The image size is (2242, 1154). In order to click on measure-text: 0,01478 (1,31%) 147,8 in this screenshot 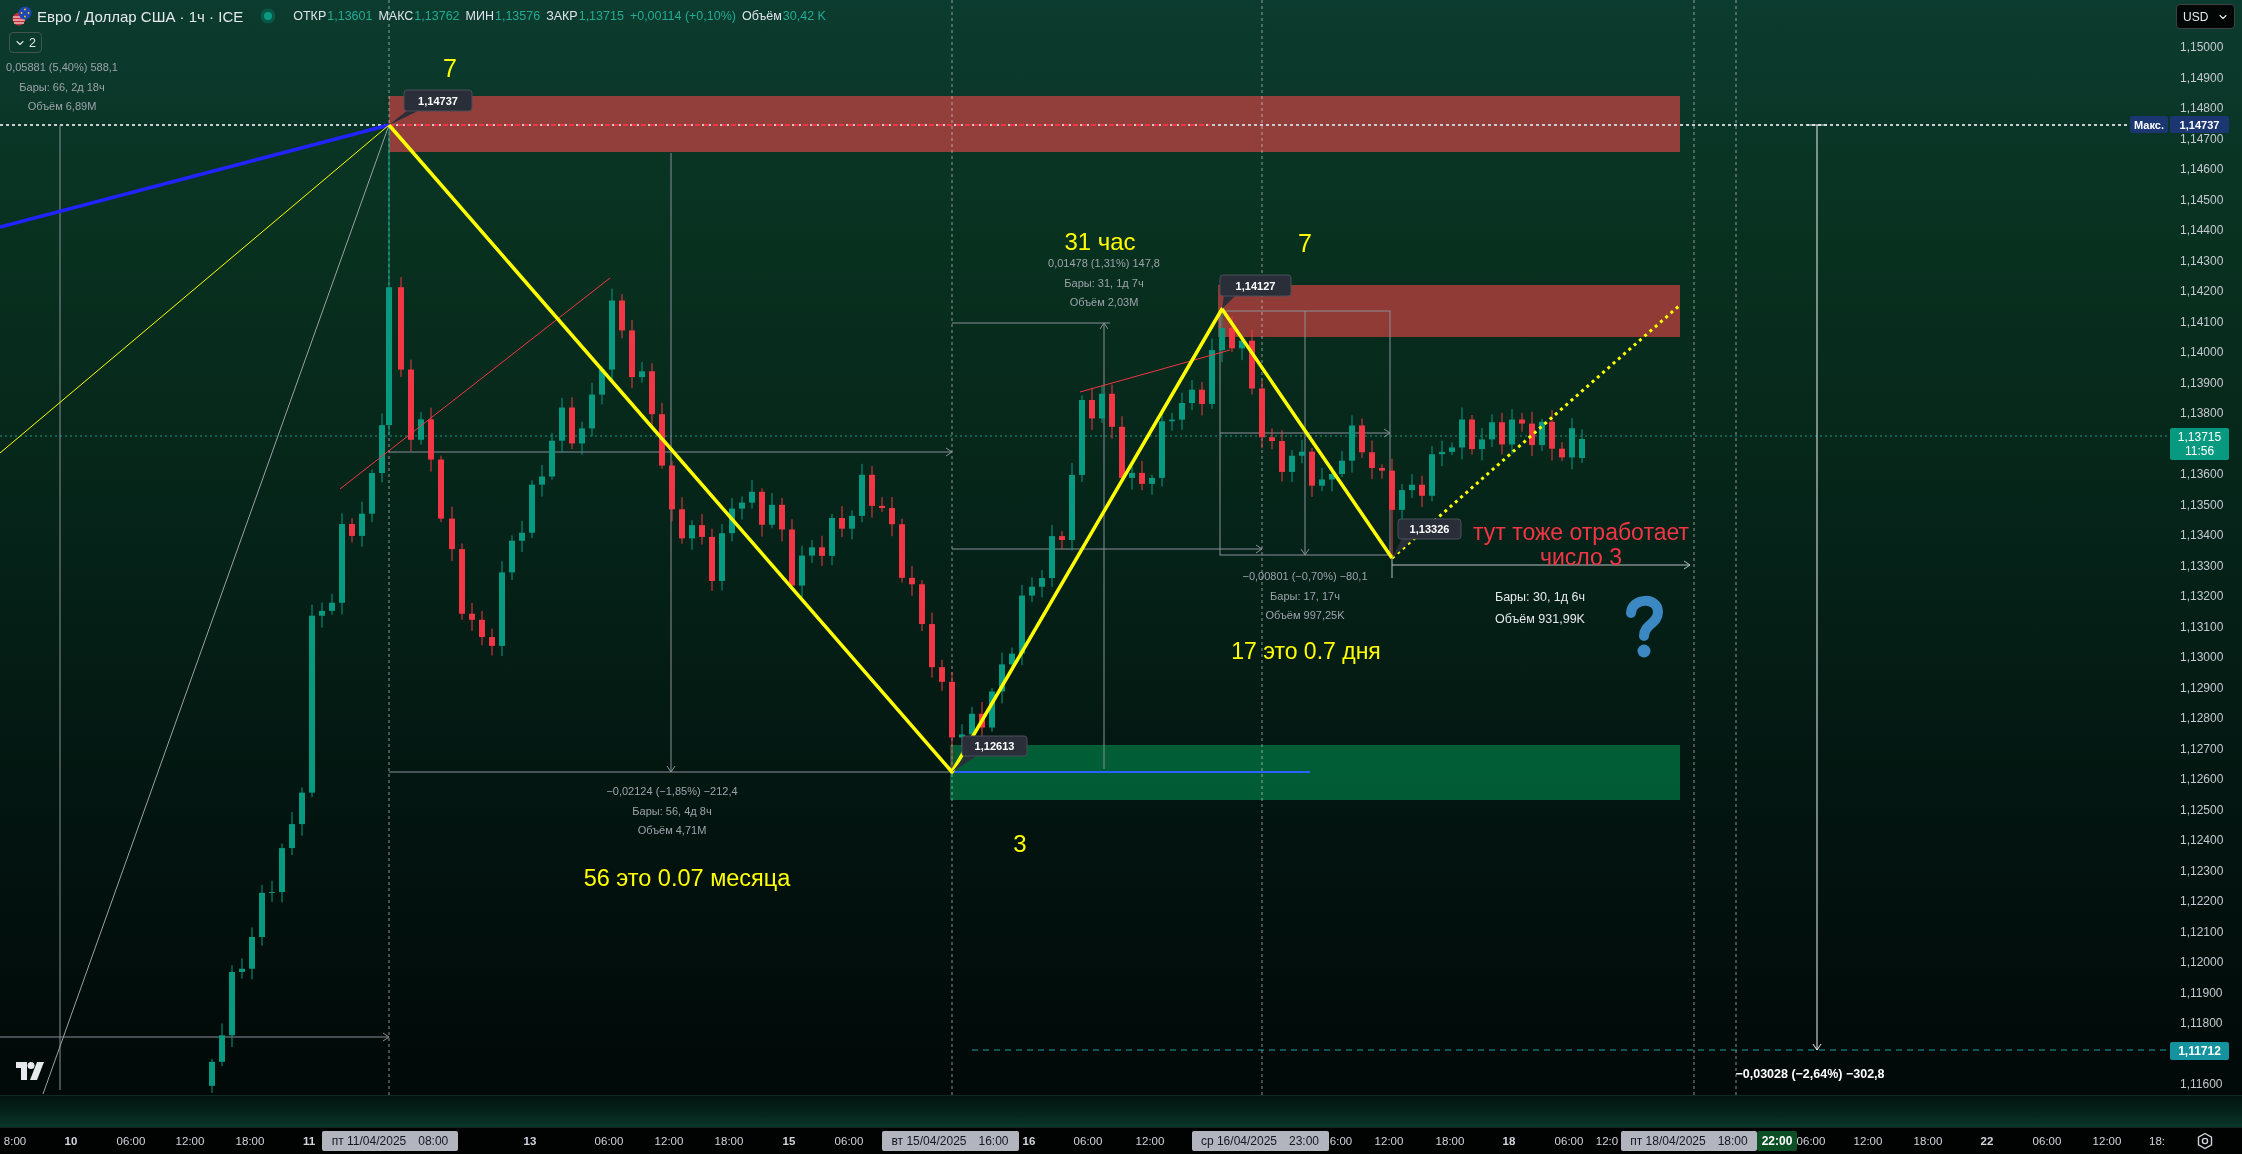, I will do `click(1104, 263)`.